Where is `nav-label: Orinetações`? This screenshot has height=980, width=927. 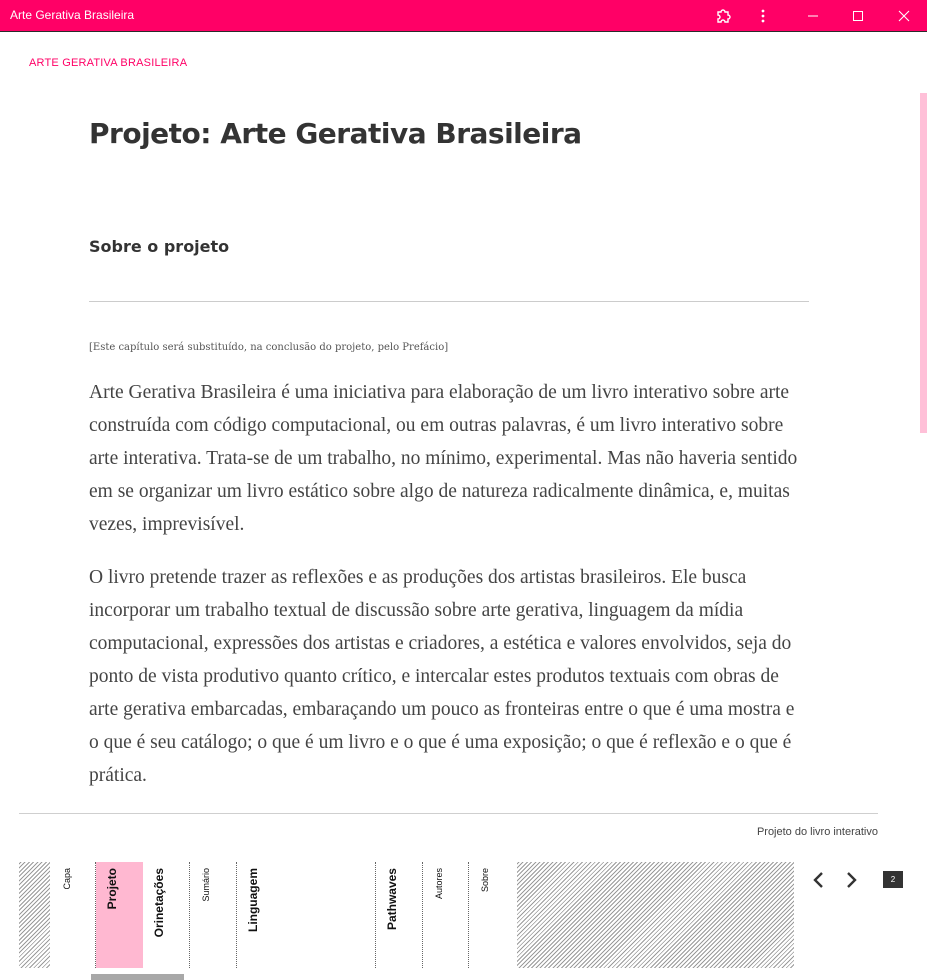
nav-label: Orinetações is located at coordinates (159, 903).